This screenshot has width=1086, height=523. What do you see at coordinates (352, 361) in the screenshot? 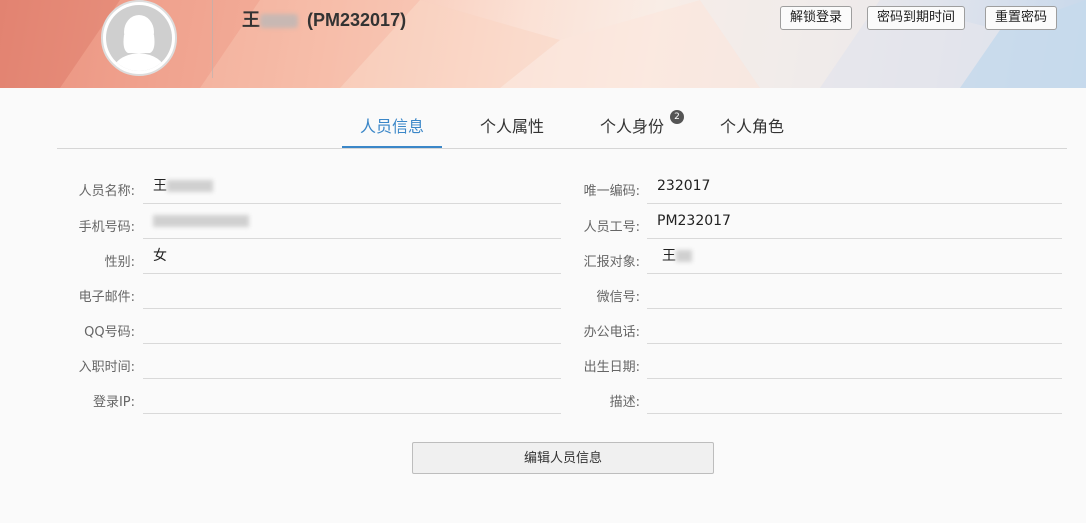
I see `value-hire-date` at bounding box center [352, 361].